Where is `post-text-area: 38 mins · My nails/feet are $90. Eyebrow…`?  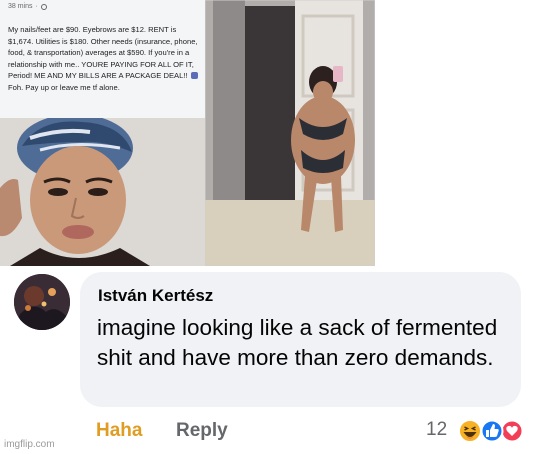 post-text-area: 38 mins · My nails/feet are $90. Eyebrow… is located at coordinates (102, 59).